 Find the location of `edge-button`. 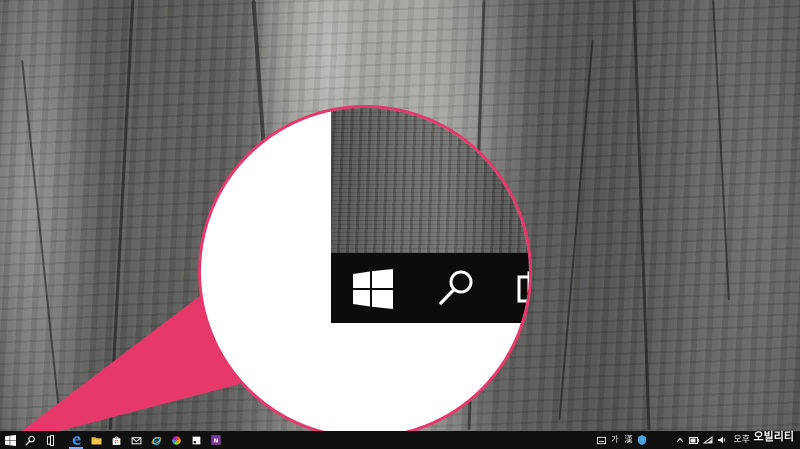

edge-button is located at coordinates (76, 440).